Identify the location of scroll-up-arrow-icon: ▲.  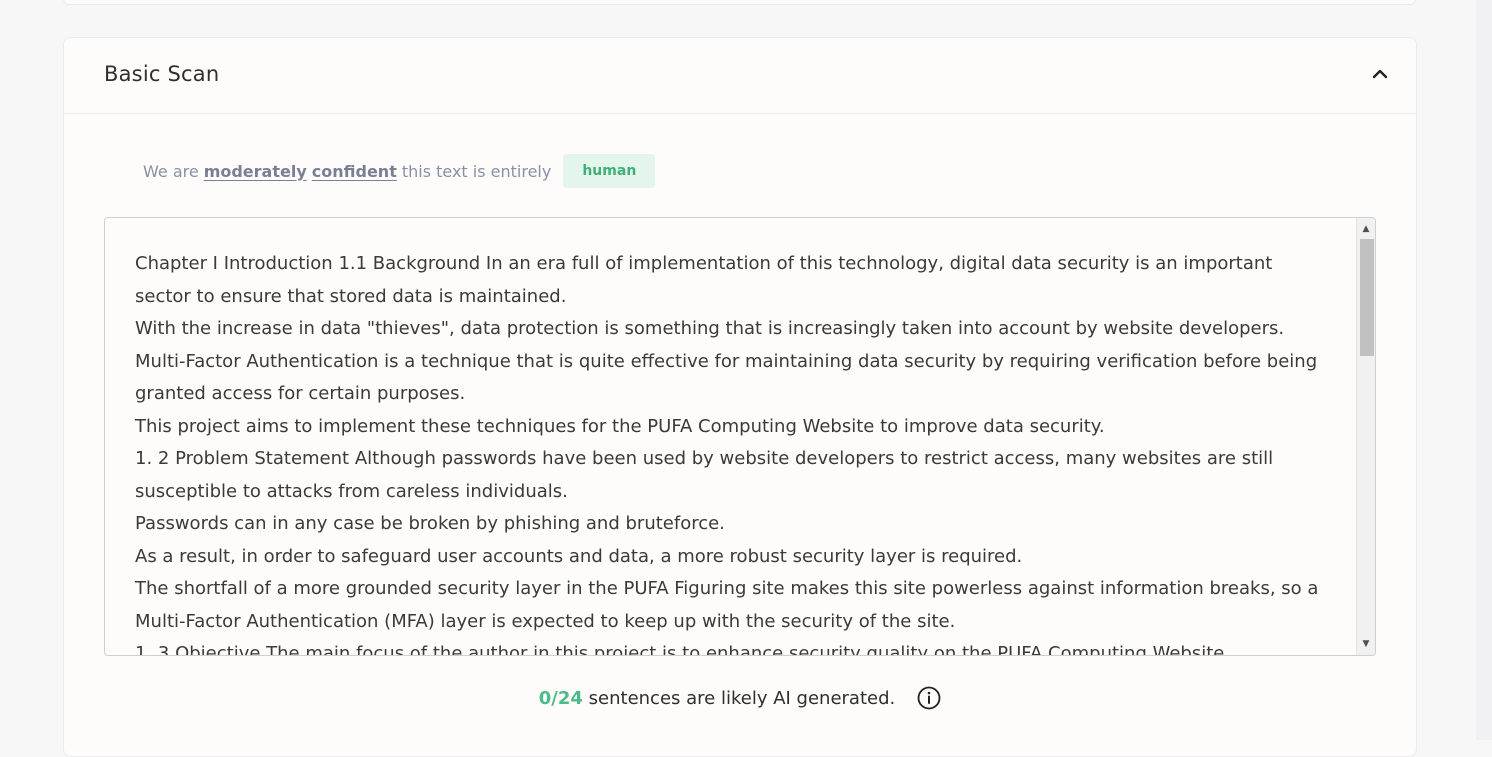
(1366, 229).